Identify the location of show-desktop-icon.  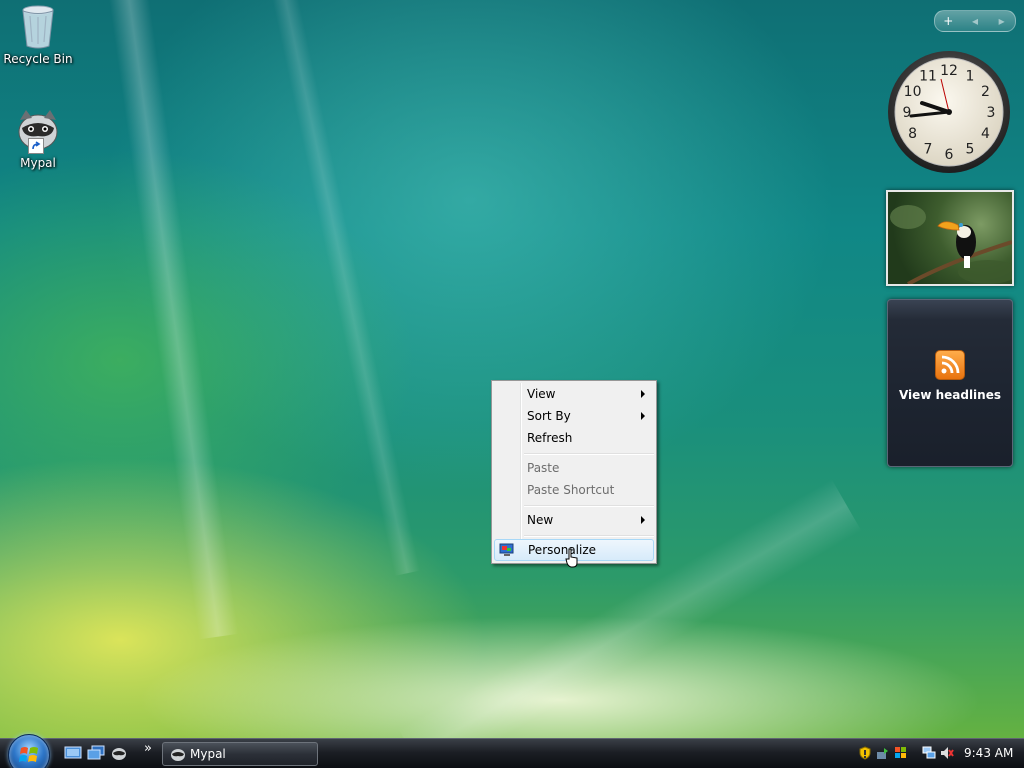
(73, 753).